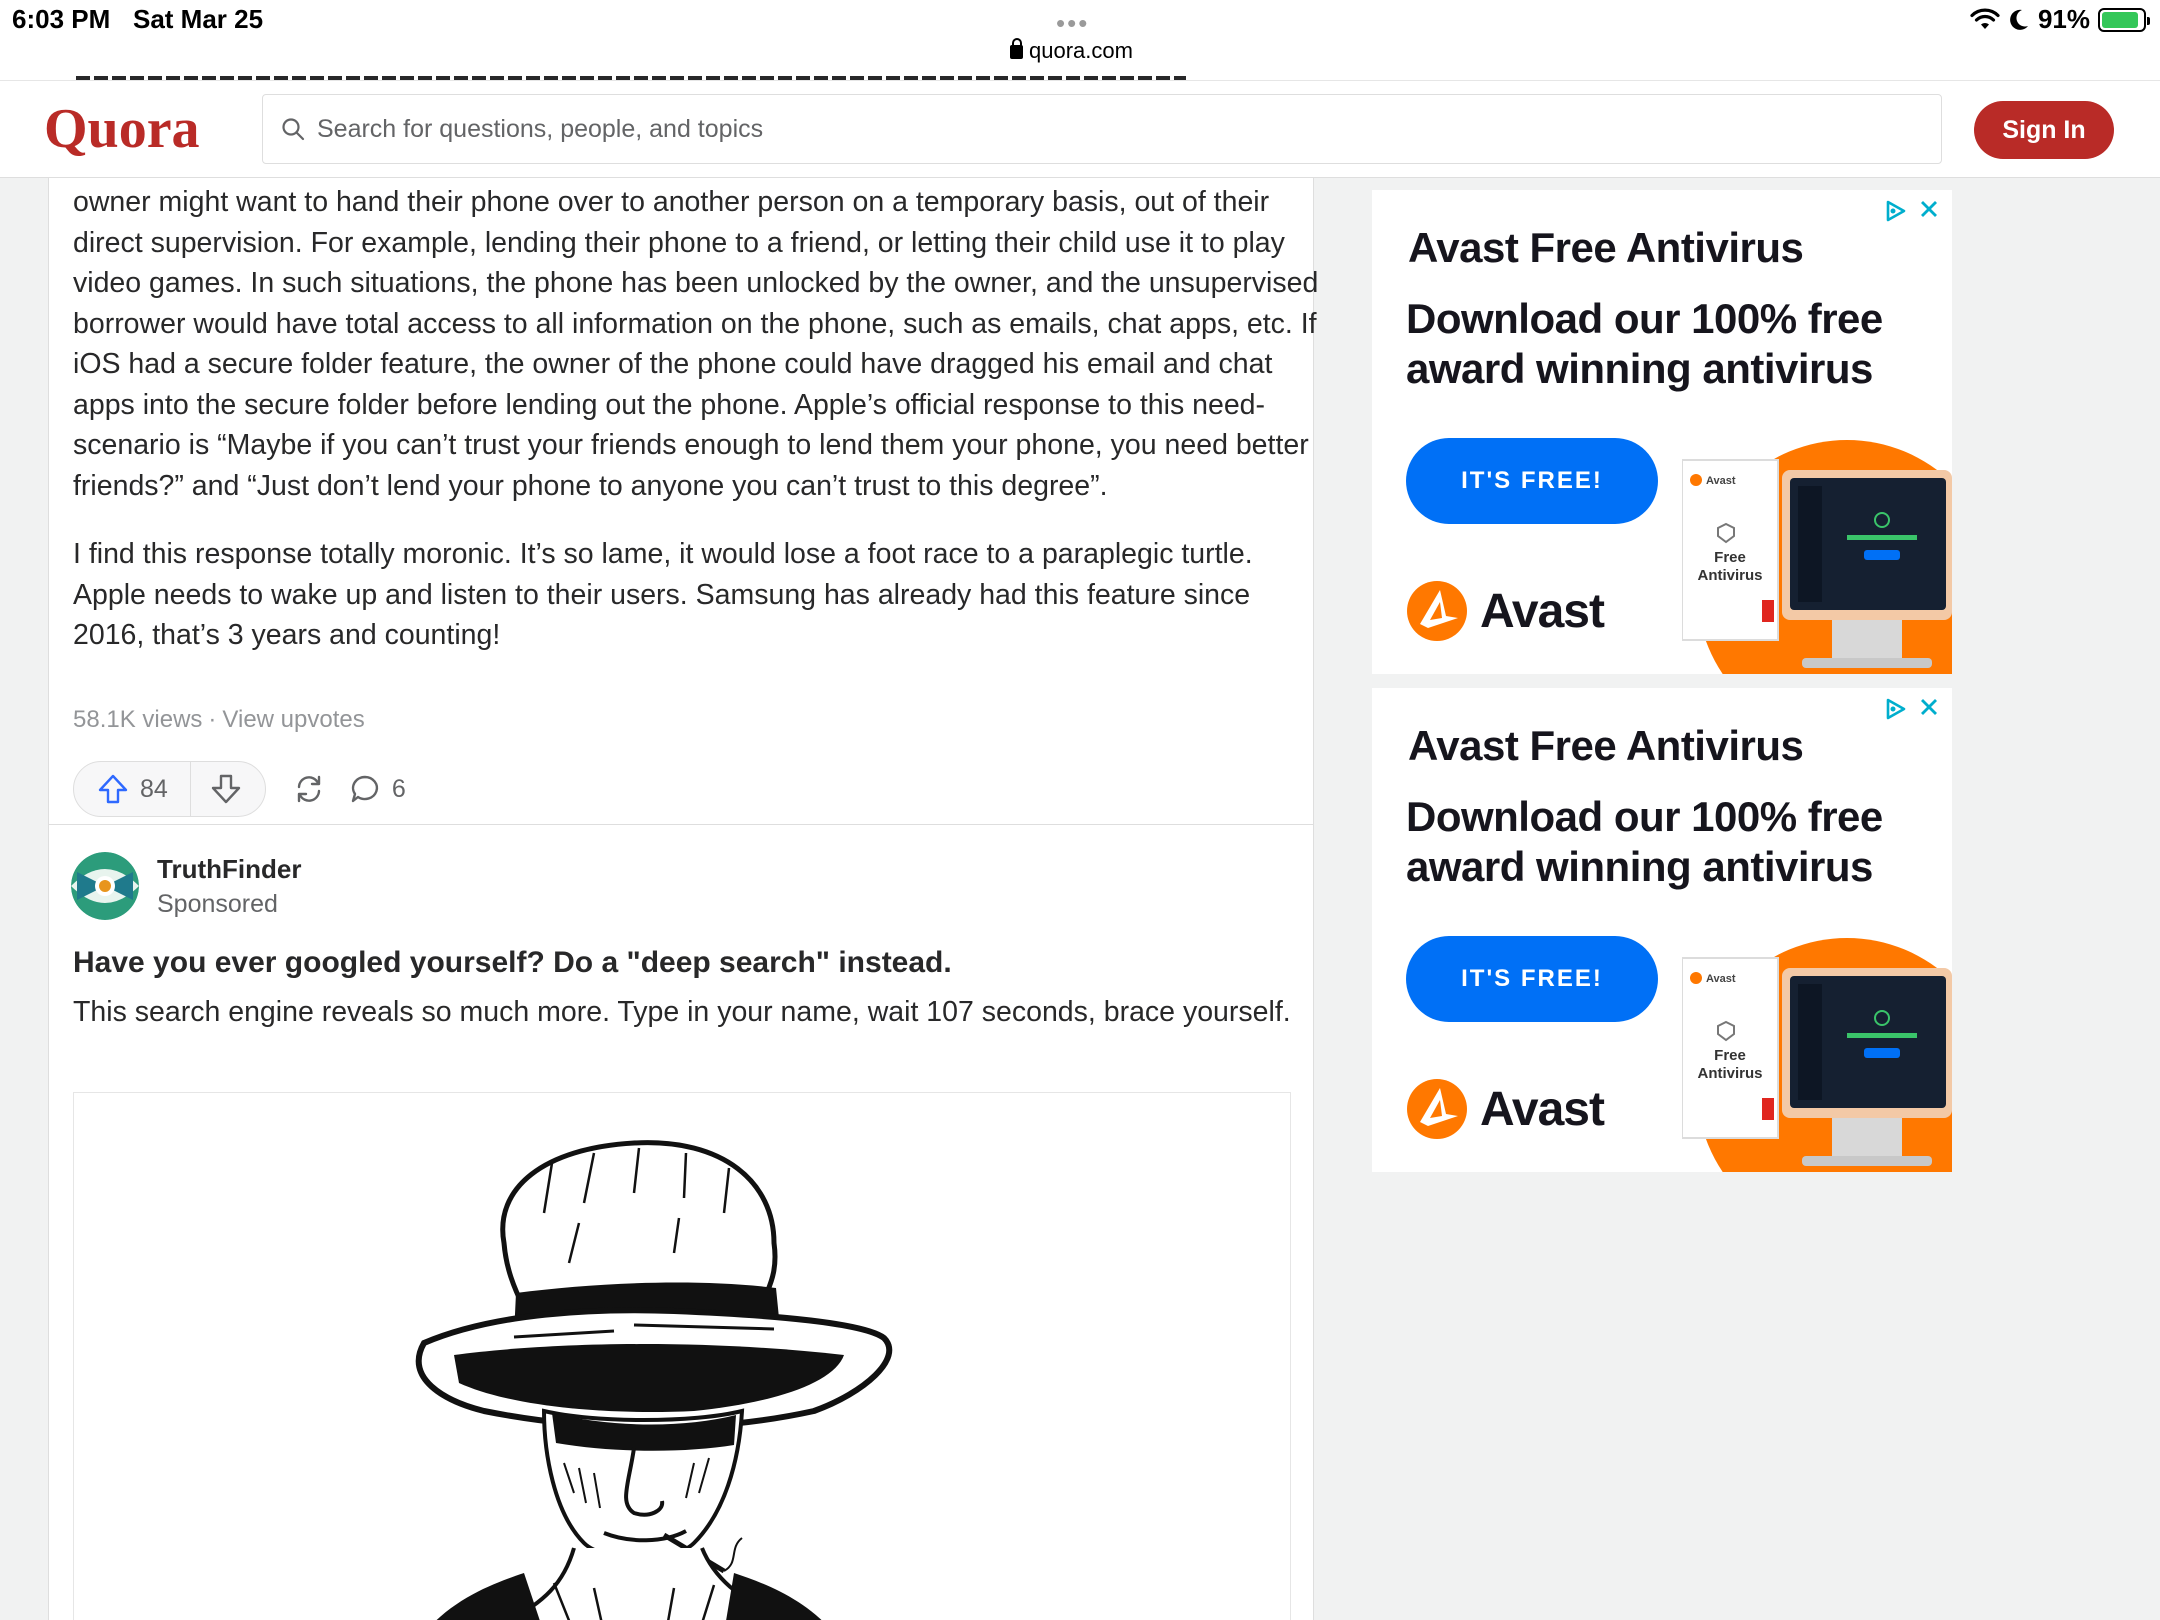 This screenshot has width=2160, height=1620. What do you see at coordinates (1985, 18) in the screenshot?
I see `wifi-icon` at bounding box center [1985, 18].